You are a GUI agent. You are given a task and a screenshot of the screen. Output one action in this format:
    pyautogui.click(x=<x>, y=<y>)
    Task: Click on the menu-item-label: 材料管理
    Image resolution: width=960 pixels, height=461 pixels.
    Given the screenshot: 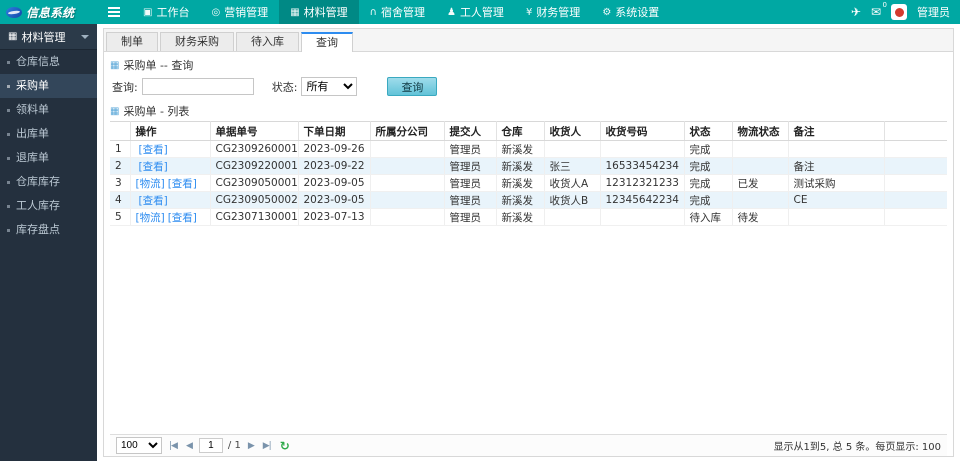 What is the action you would take?
    pyautogui.click(x=325, y=12)
    